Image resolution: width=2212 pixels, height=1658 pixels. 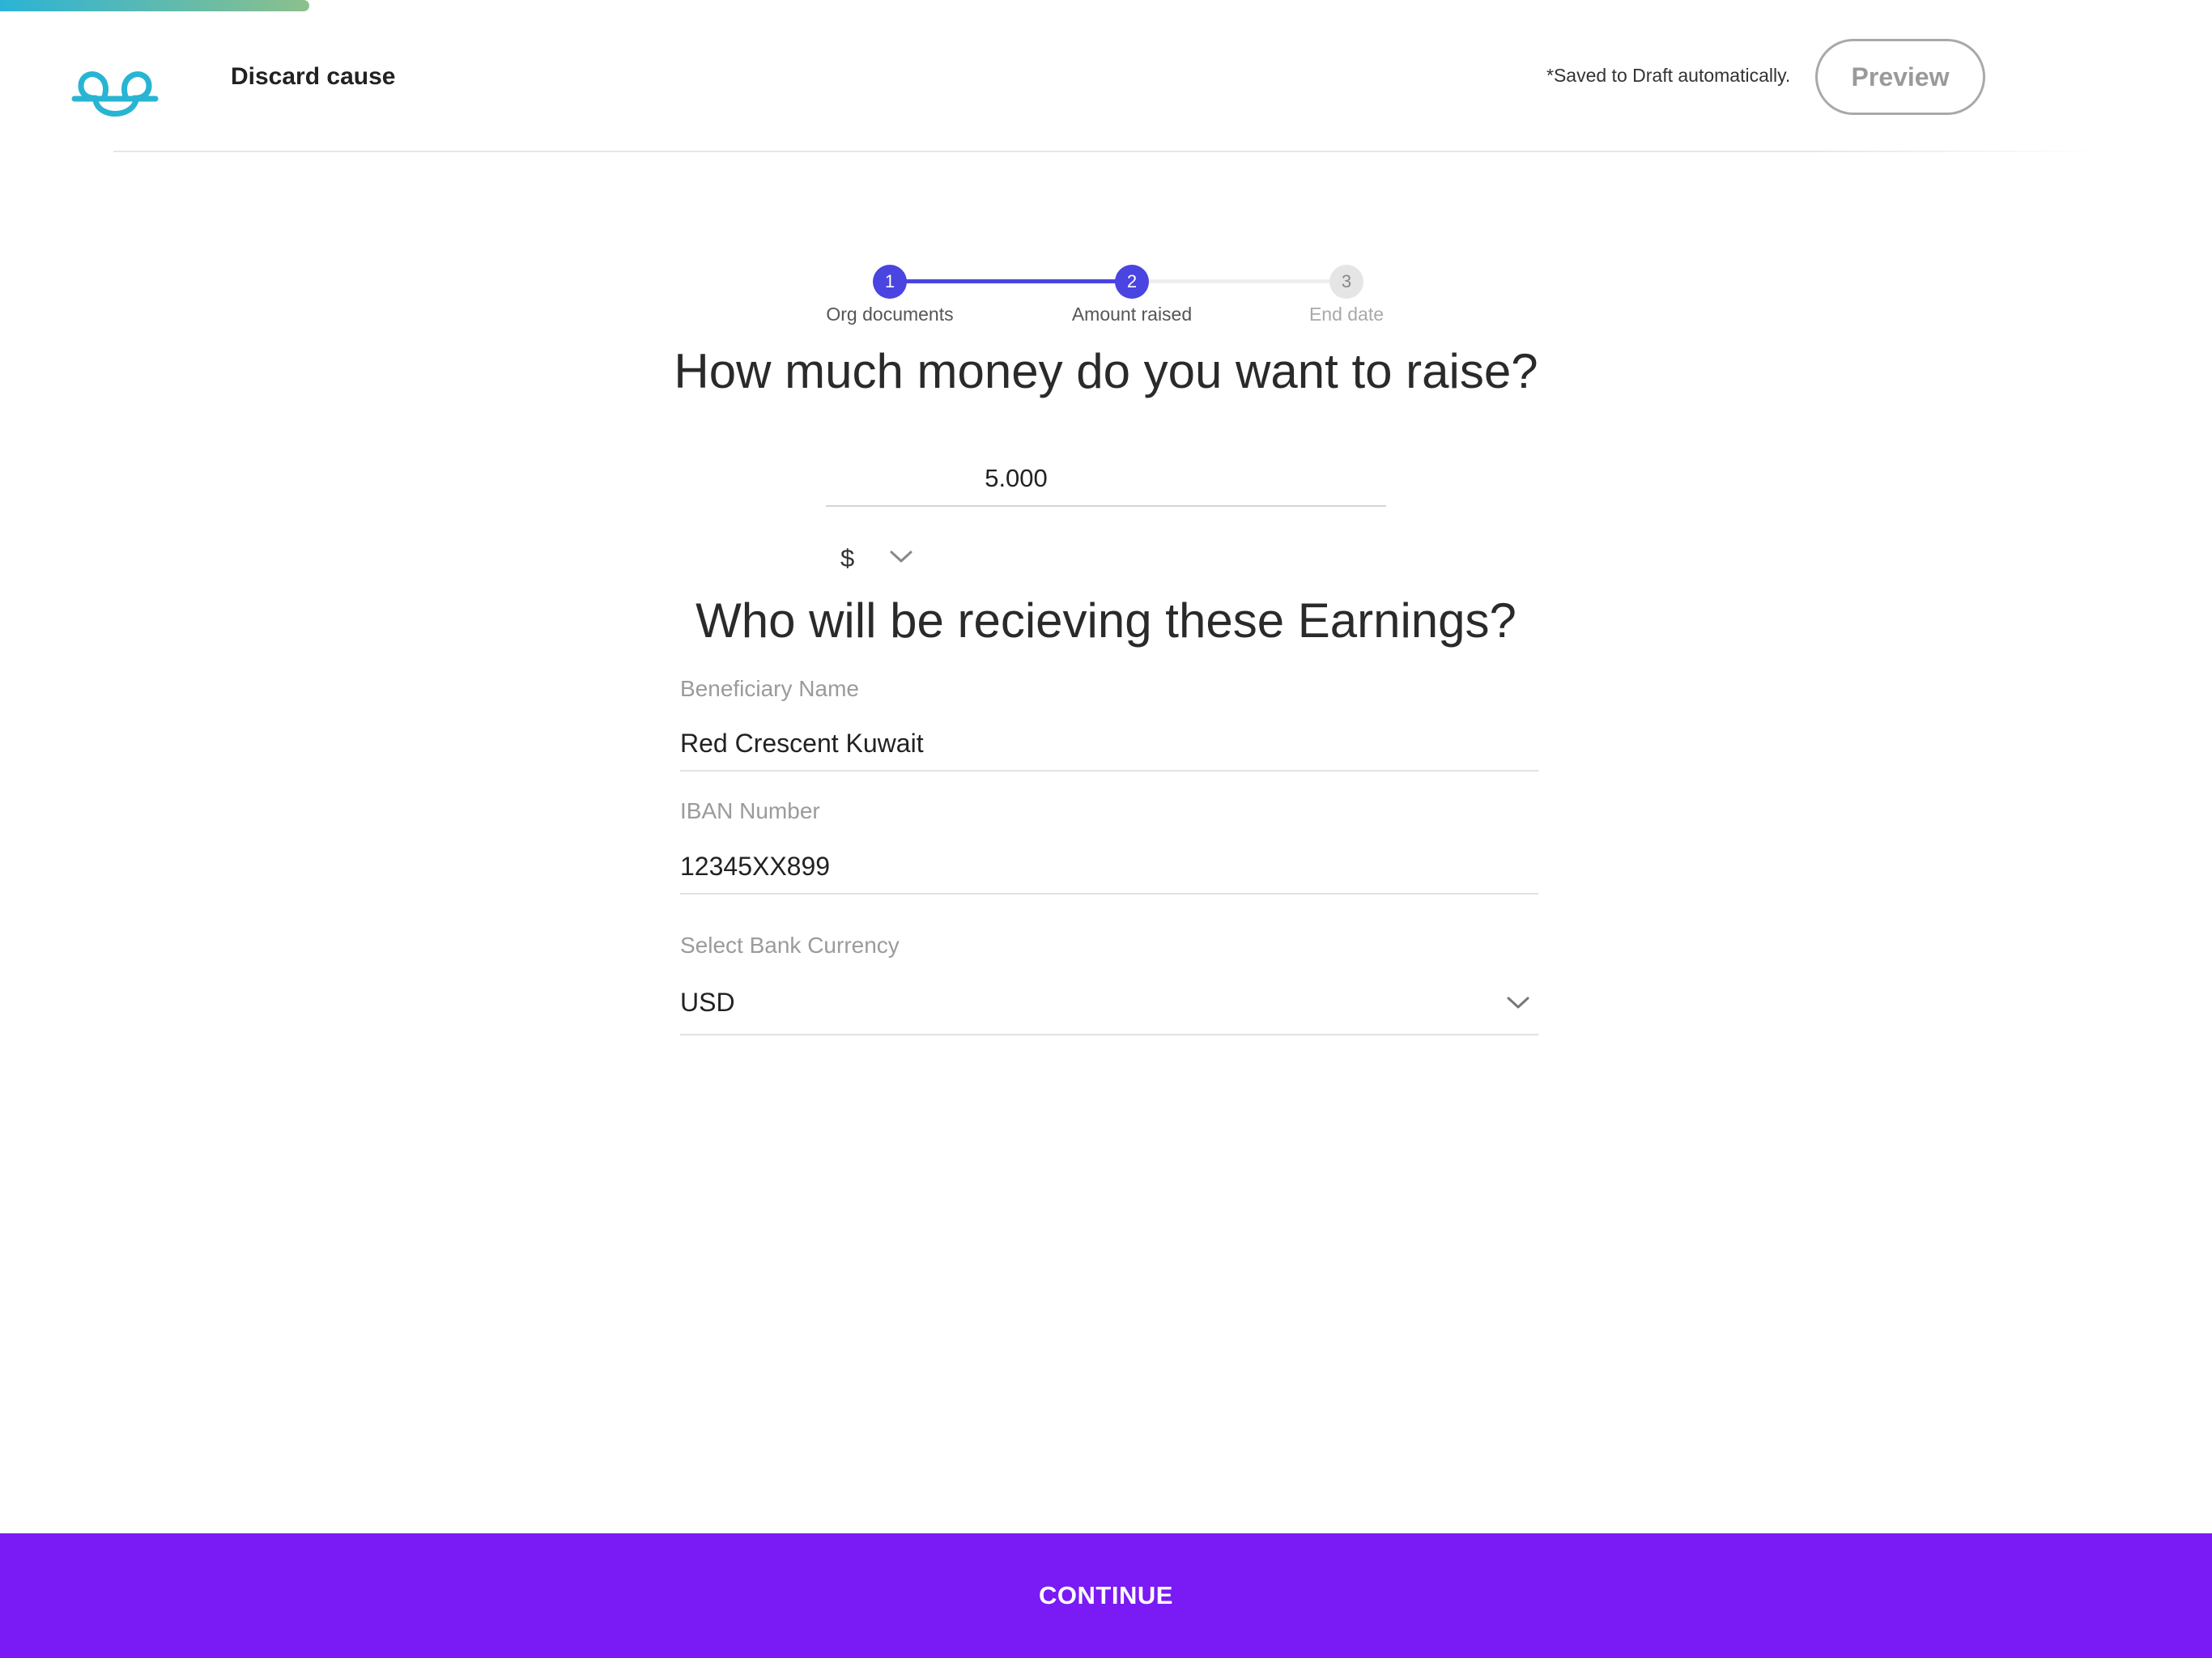 I want to click on amount-question: How much money do you want to raise?, so click(x=1106, y=371).